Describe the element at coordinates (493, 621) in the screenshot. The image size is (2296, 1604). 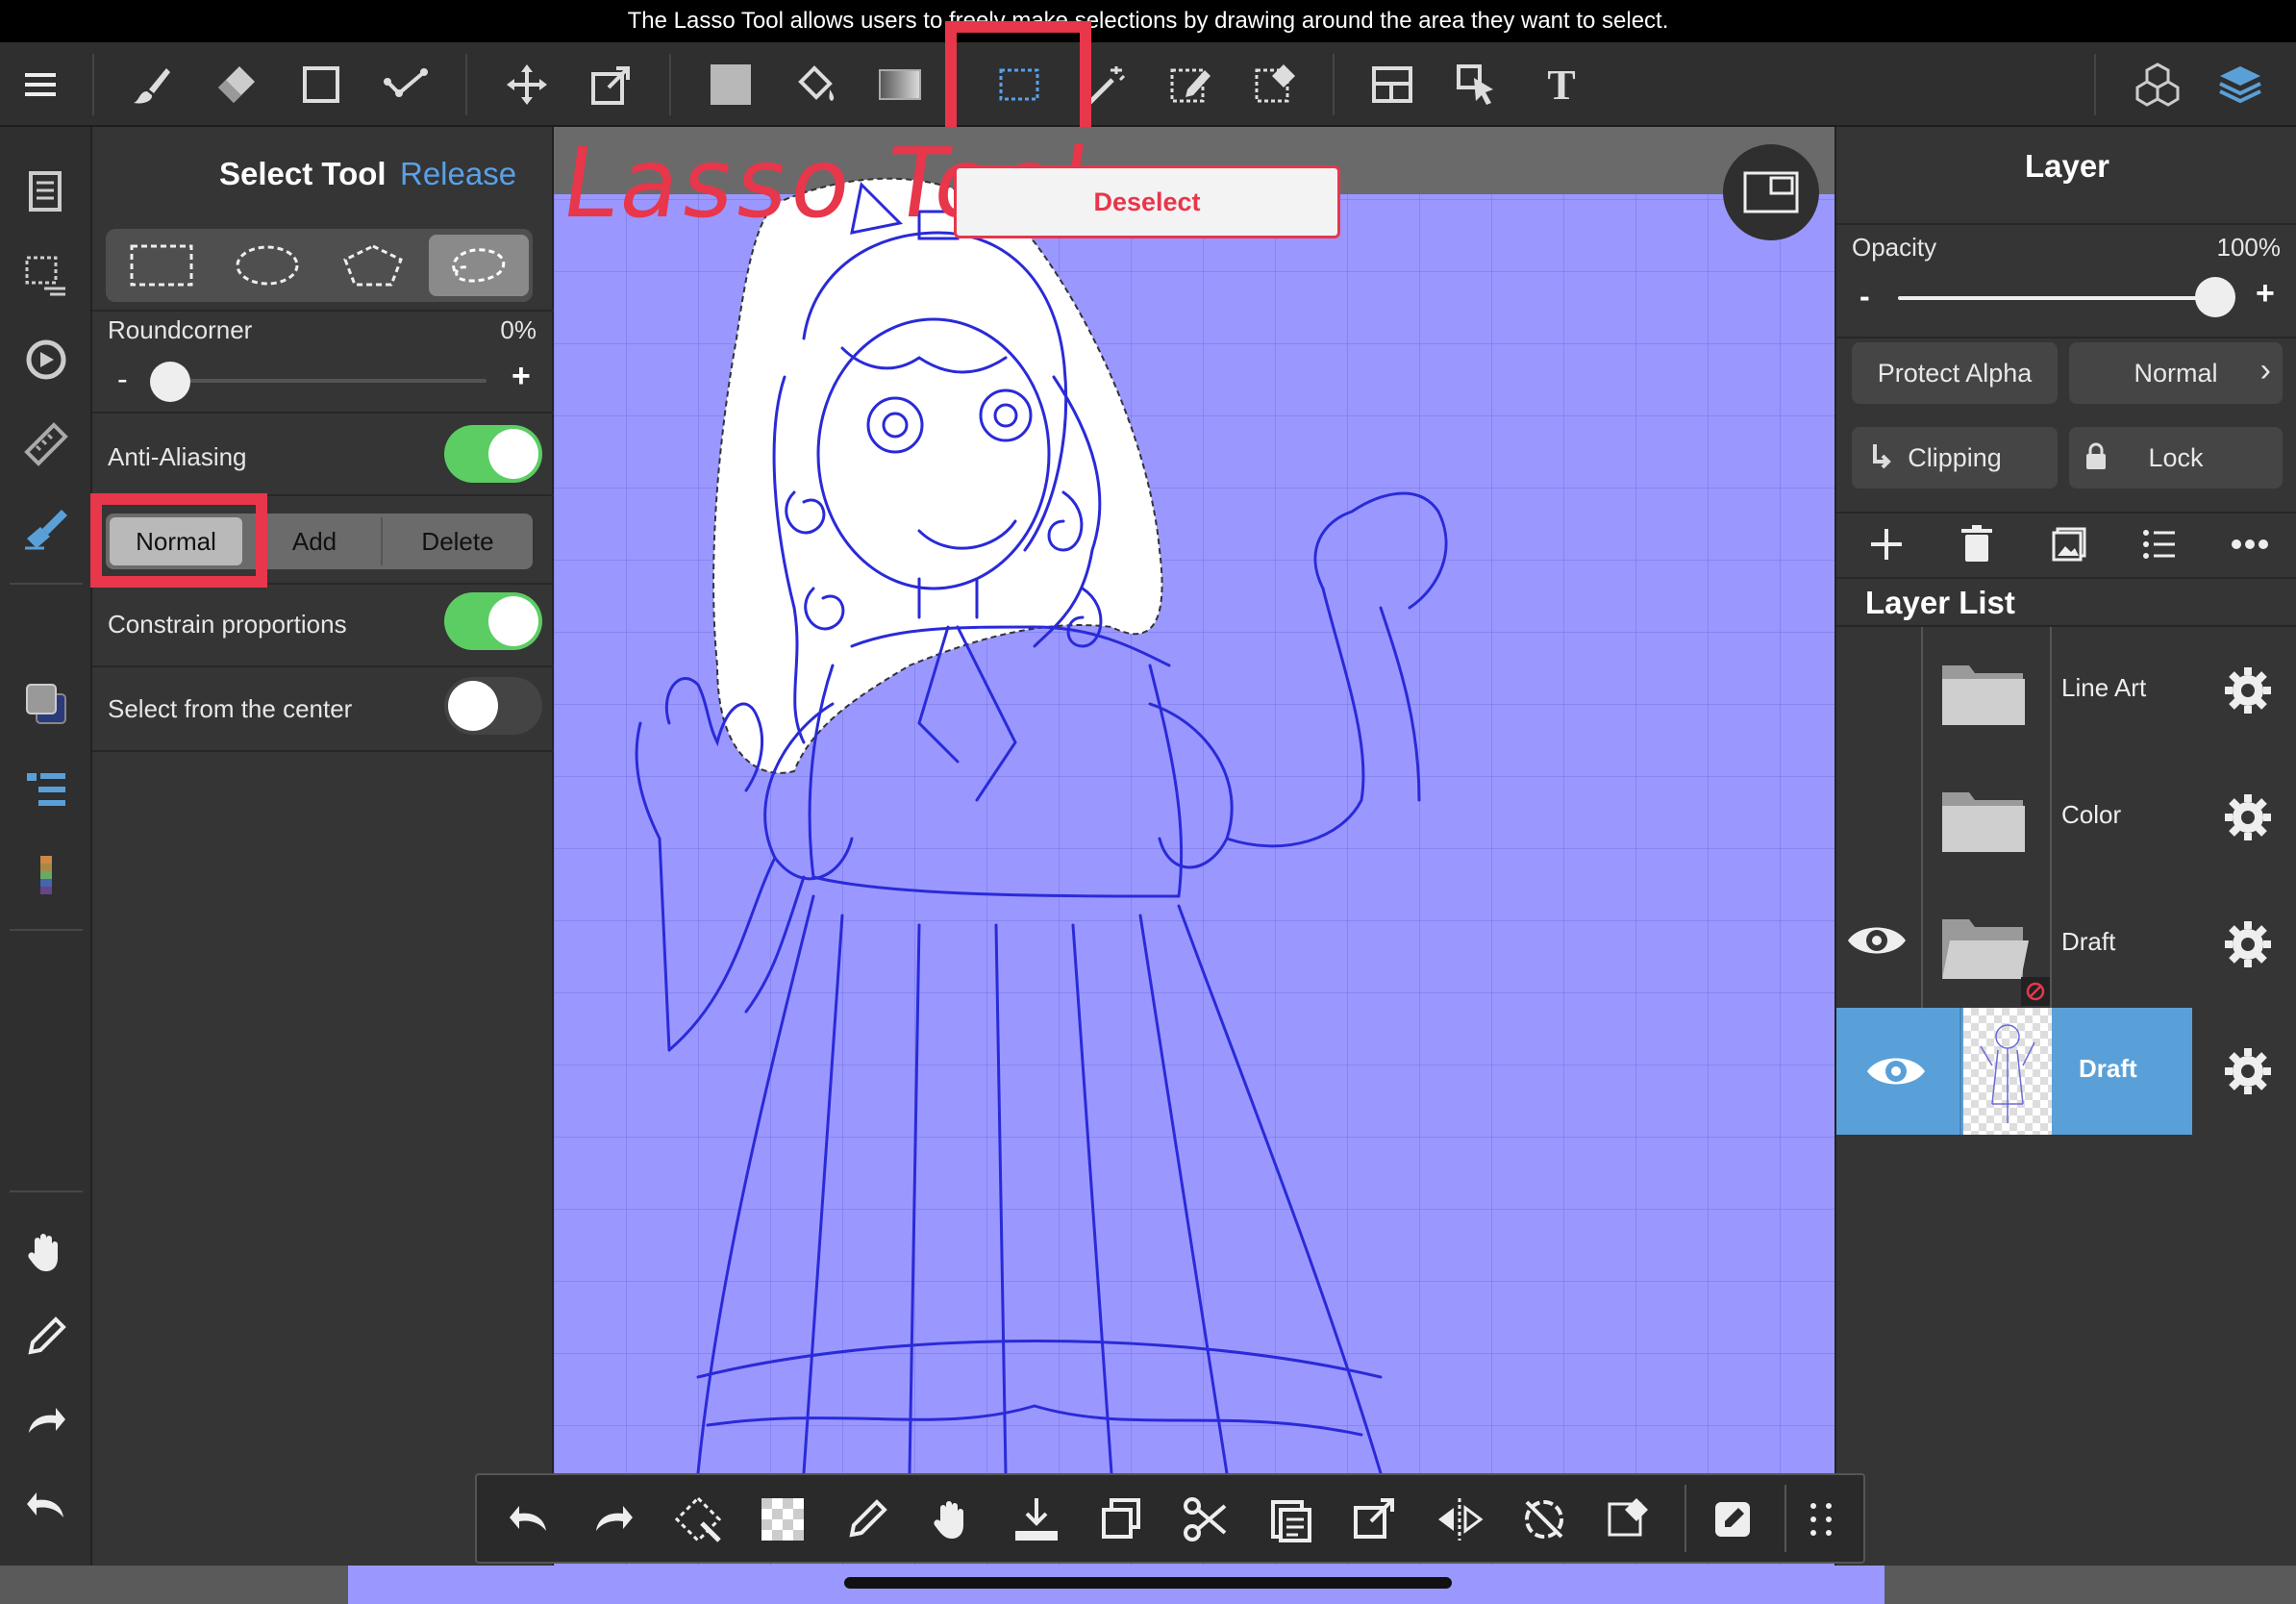
I see `constrain-toggle` at that location.